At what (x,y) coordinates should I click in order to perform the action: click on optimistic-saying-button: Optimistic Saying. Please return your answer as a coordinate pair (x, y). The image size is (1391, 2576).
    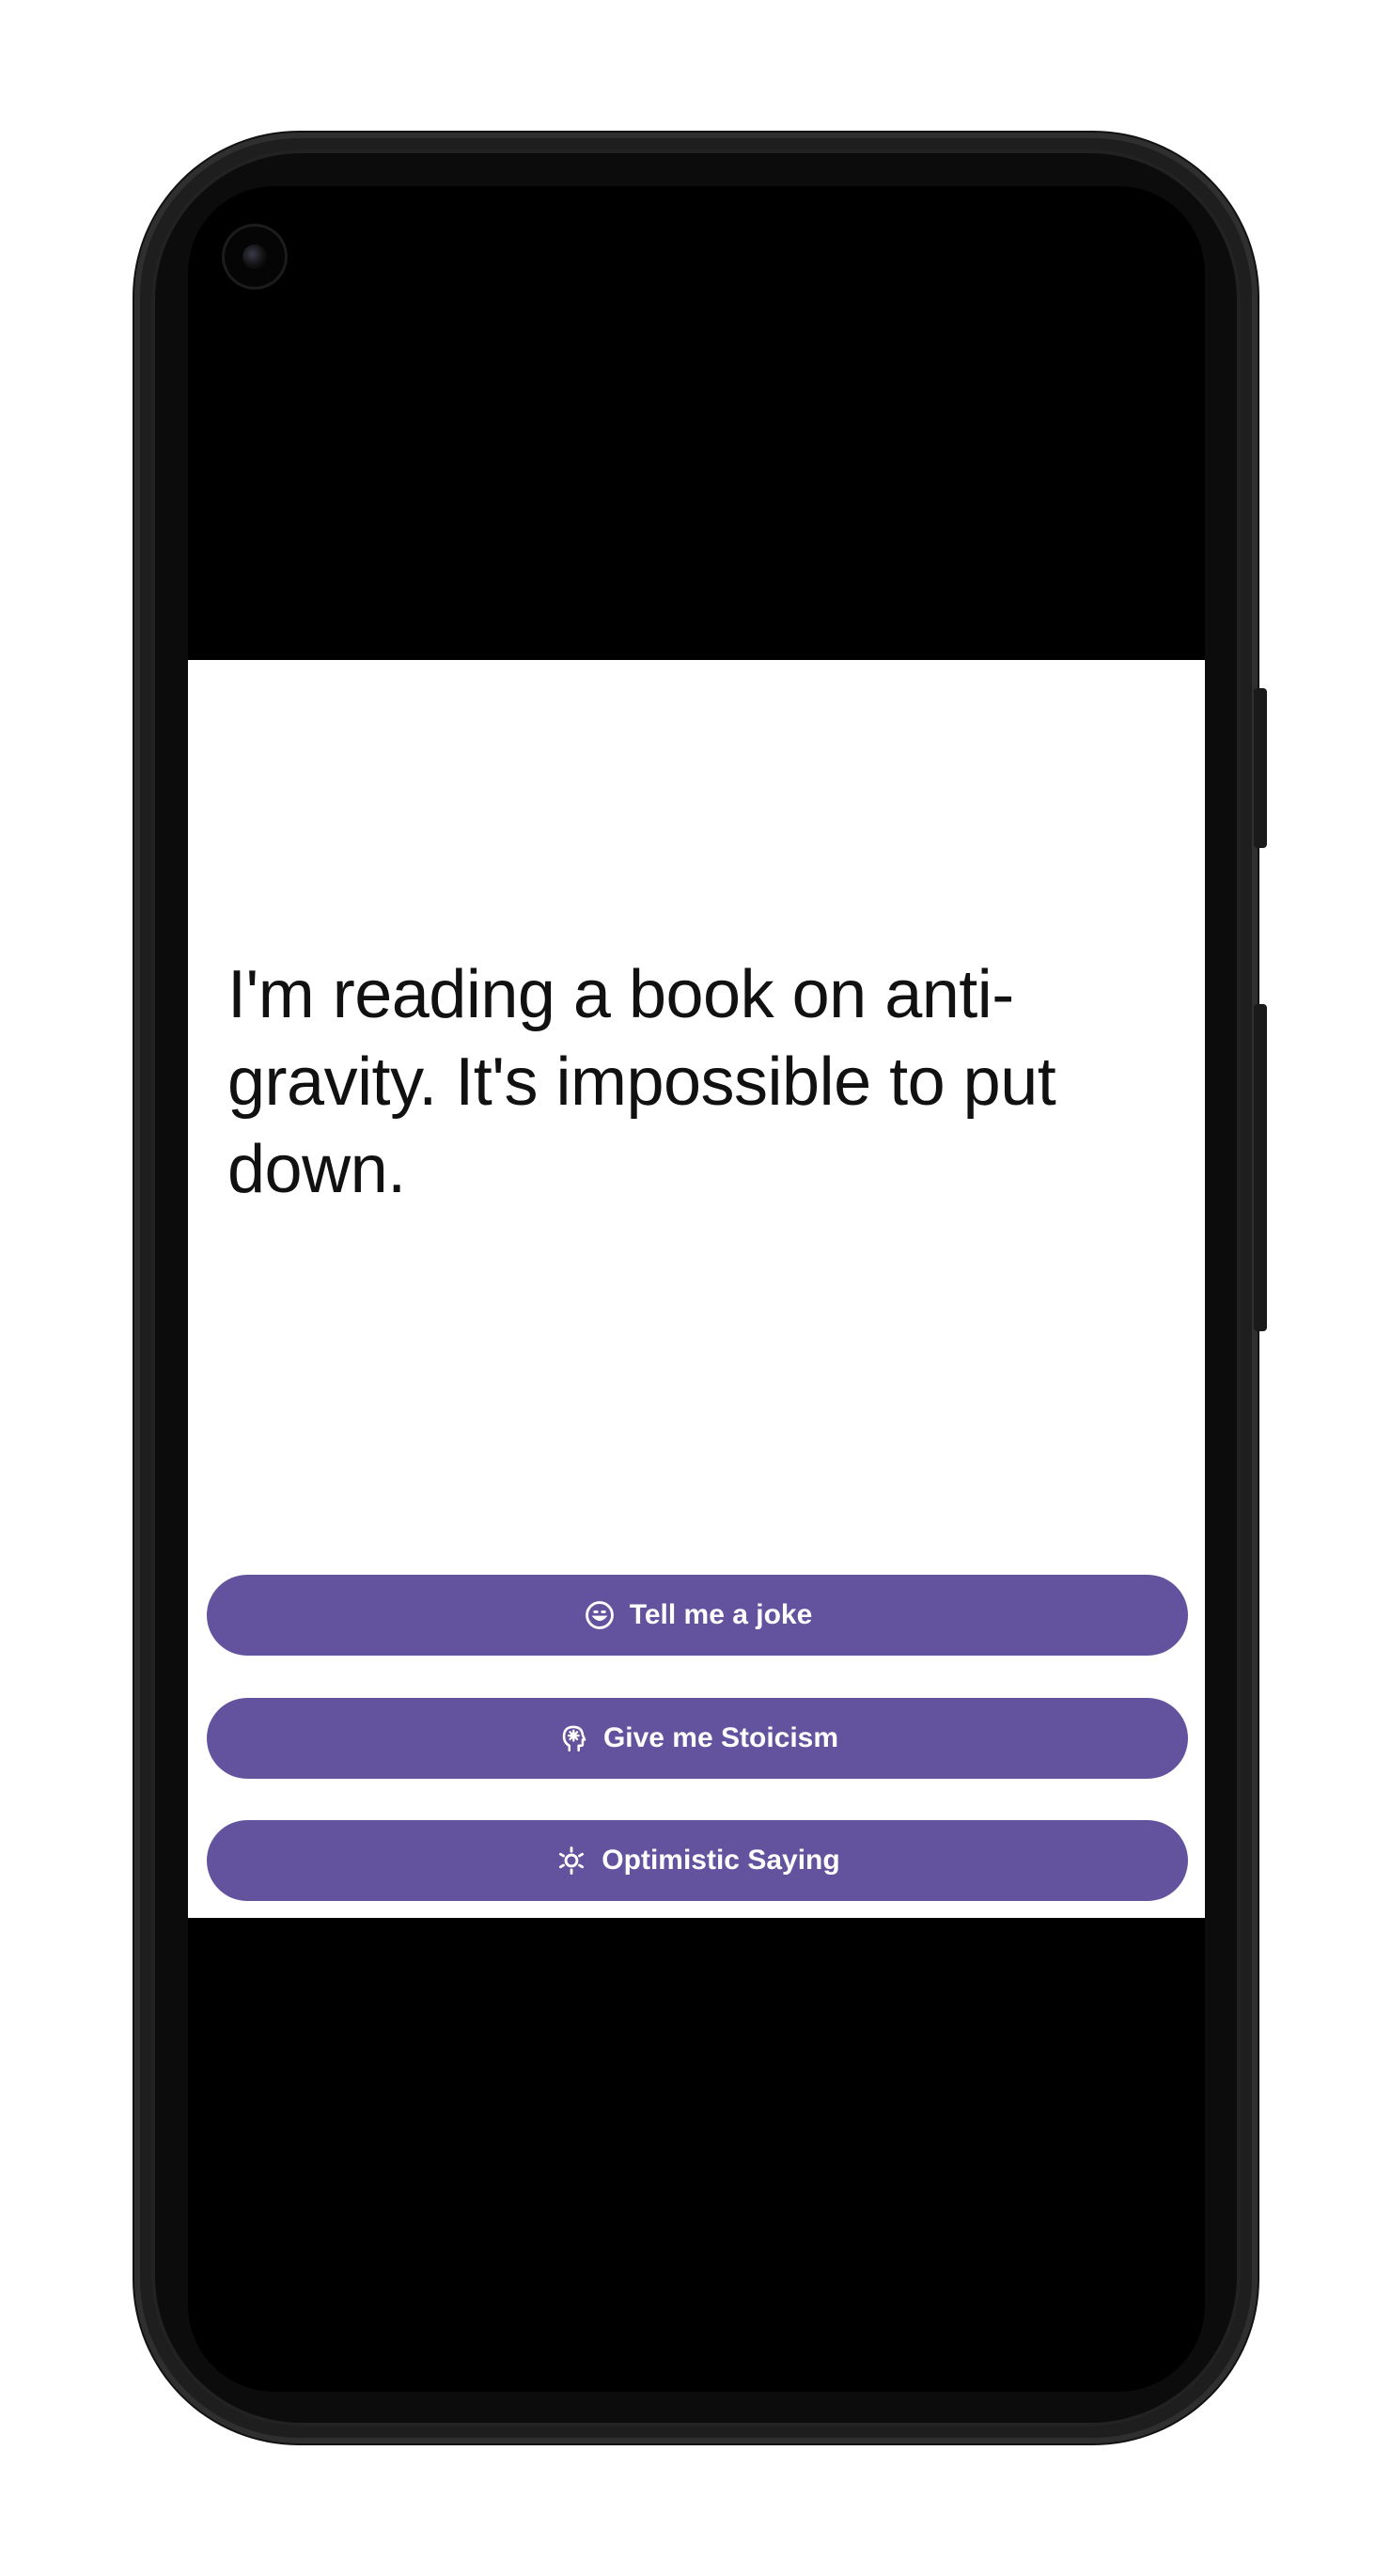
    Looking at the image, I should click on (697, 1861).